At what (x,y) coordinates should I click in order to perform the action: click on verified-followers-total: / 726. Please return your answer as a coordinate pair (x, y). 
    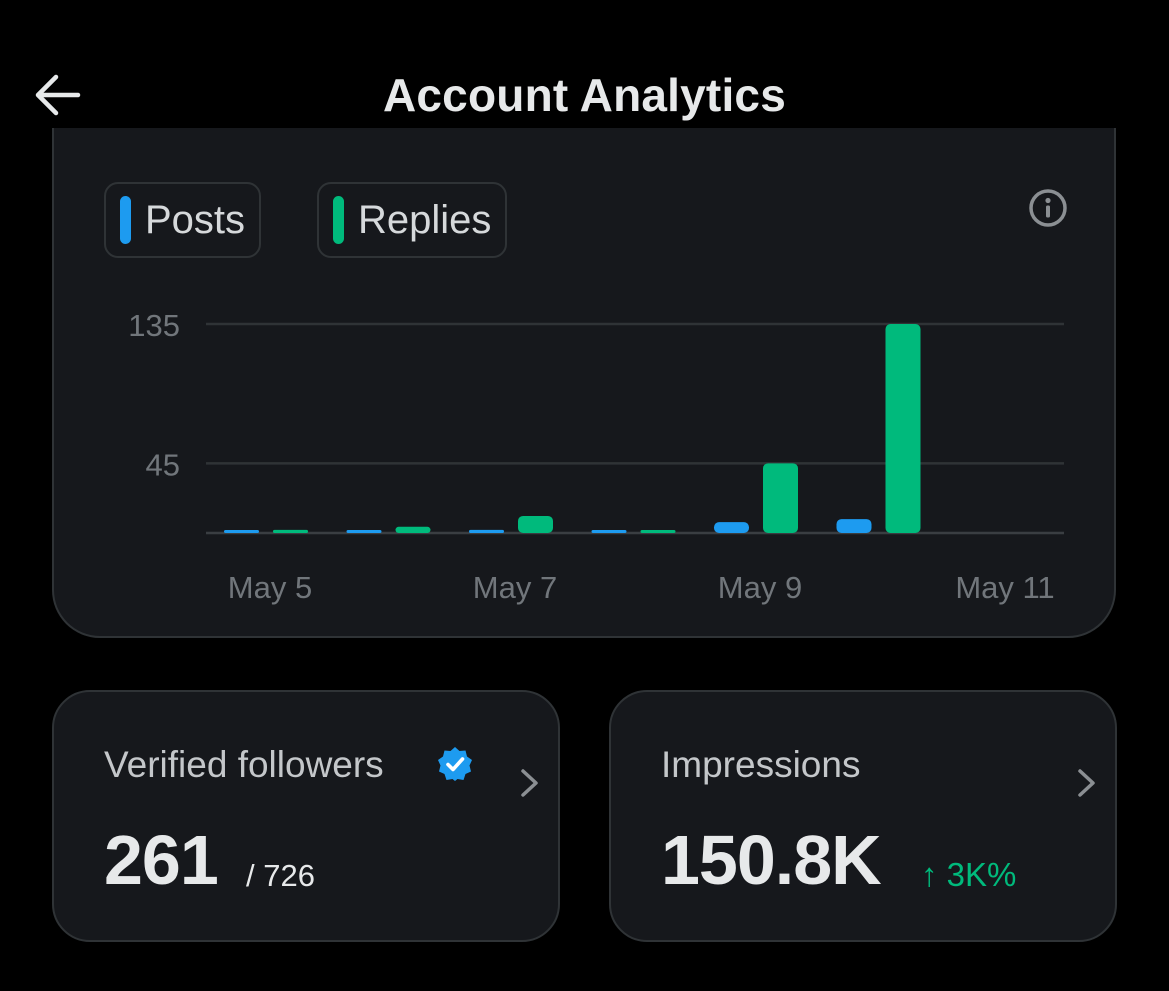
    Looking at the image, I should click on (280, 875).